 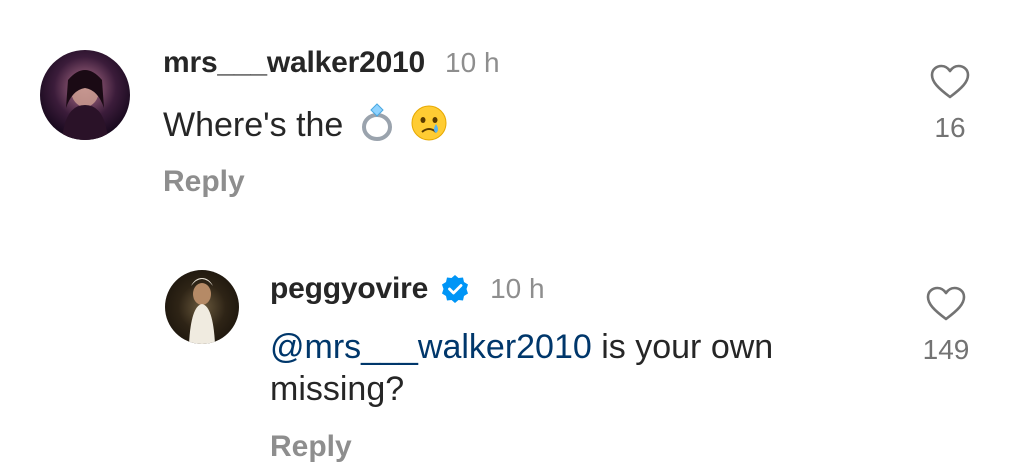 I want to click on comment-header: peggyovire 10 h, so click(x=407, y=287).